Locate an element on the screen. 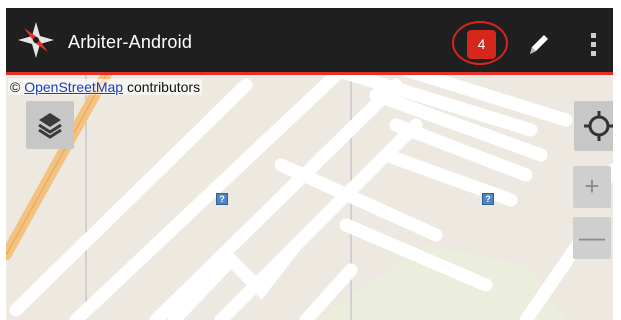 The width and height of the screenshot is (621, 320). plus-icon: + is located at coordinates (592, 186).